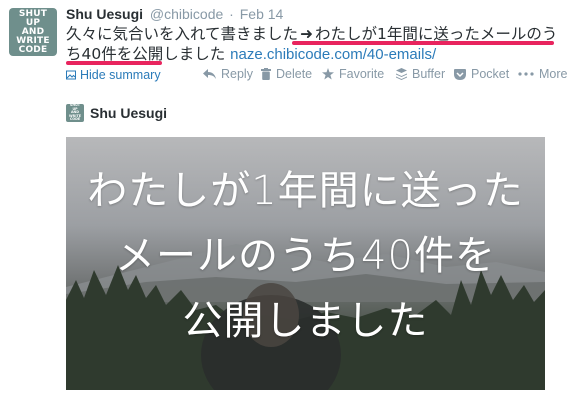  I want to click on more-label: More, so click(553, 74).